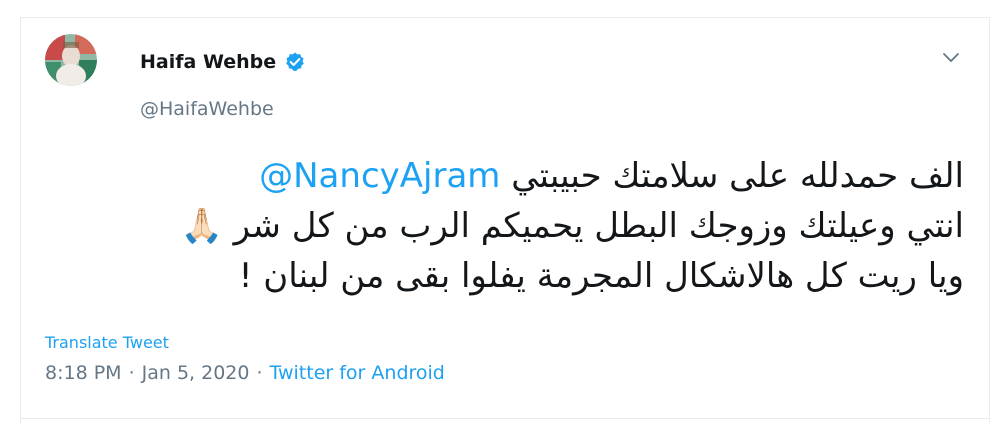 Image resolution: width=1002 pixels, height=423 pixels. I want to click on tweet-source-link: Twitter for Android, so click(357, 373).